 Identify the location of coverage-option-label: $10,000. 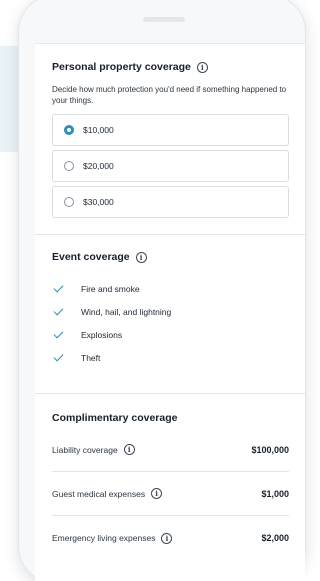
(98, 130).